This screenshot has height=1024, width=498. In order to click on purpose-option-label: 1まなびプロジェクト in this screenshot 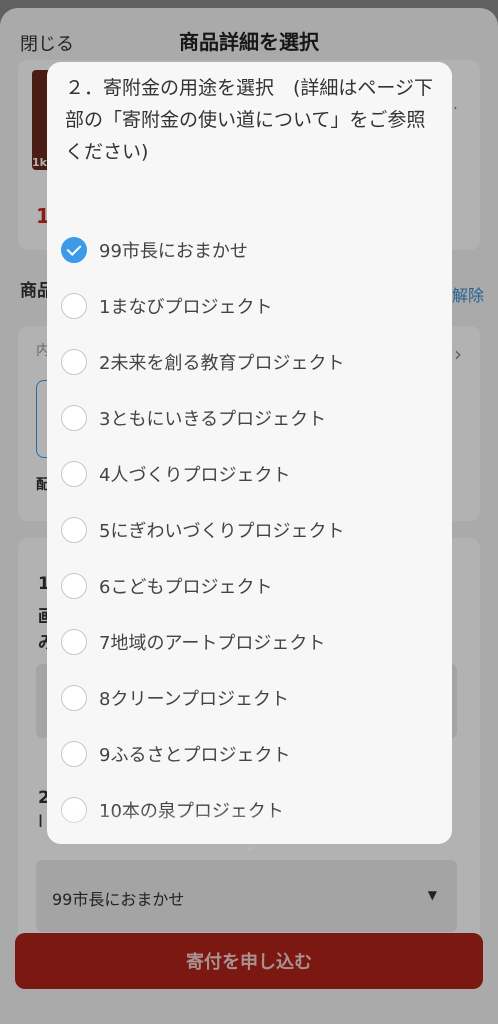, I will do `click(186, 307)`.